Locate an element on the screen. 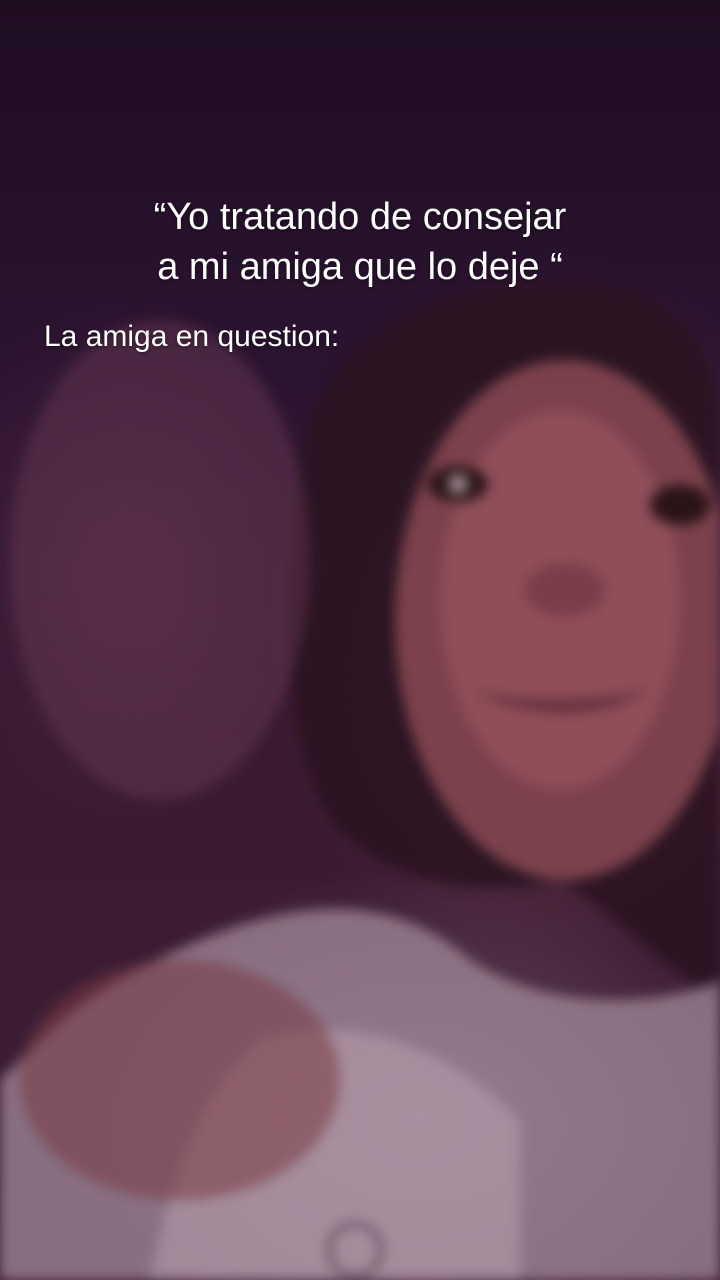 This screenshot has width=720, height=1280. right-eye is located at coordinates (680, 505).